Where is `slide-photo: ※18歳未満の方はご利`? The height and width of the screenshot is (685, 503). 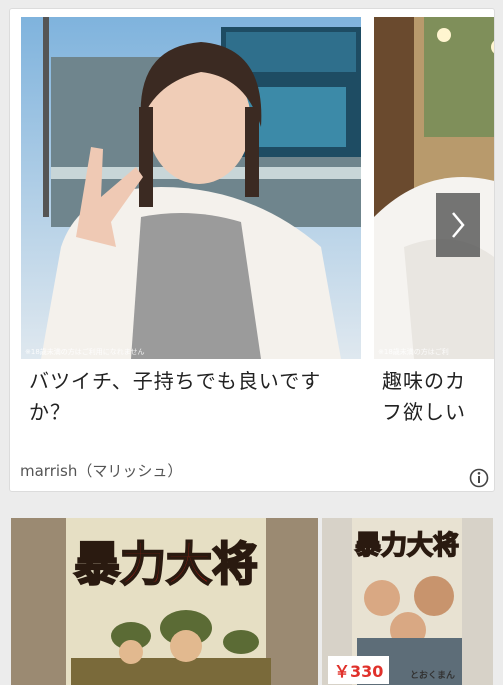
slide-photo: ※18歳未満の方はご利 is located at coordinates (434, 188).